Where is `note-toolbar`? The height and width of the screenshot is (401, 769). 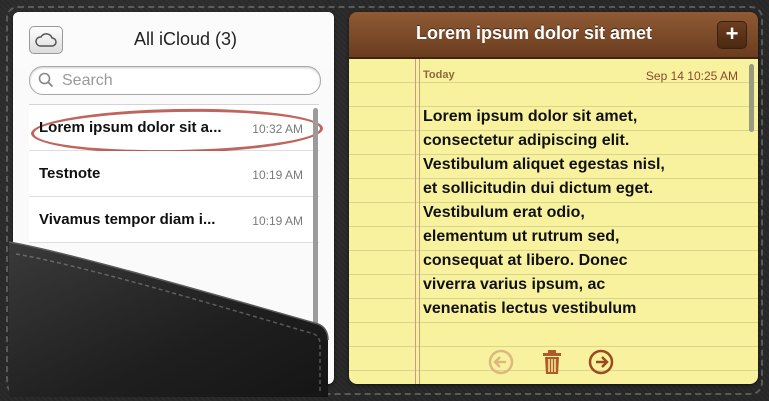 note-toolbar is located at coordinates (553, 364).